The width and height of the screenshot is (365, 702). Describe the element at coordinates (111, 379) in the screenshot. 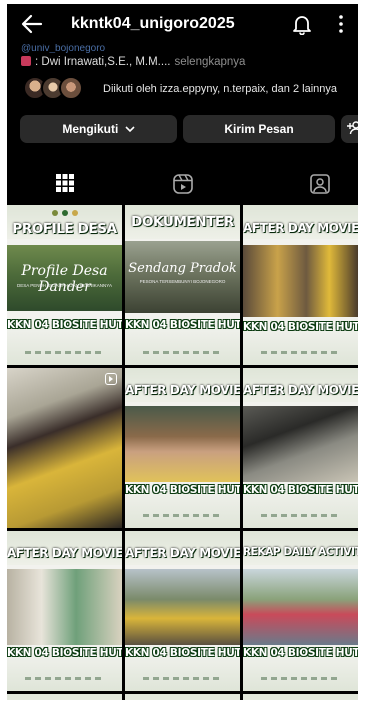

I see `reel-icon` at that location.